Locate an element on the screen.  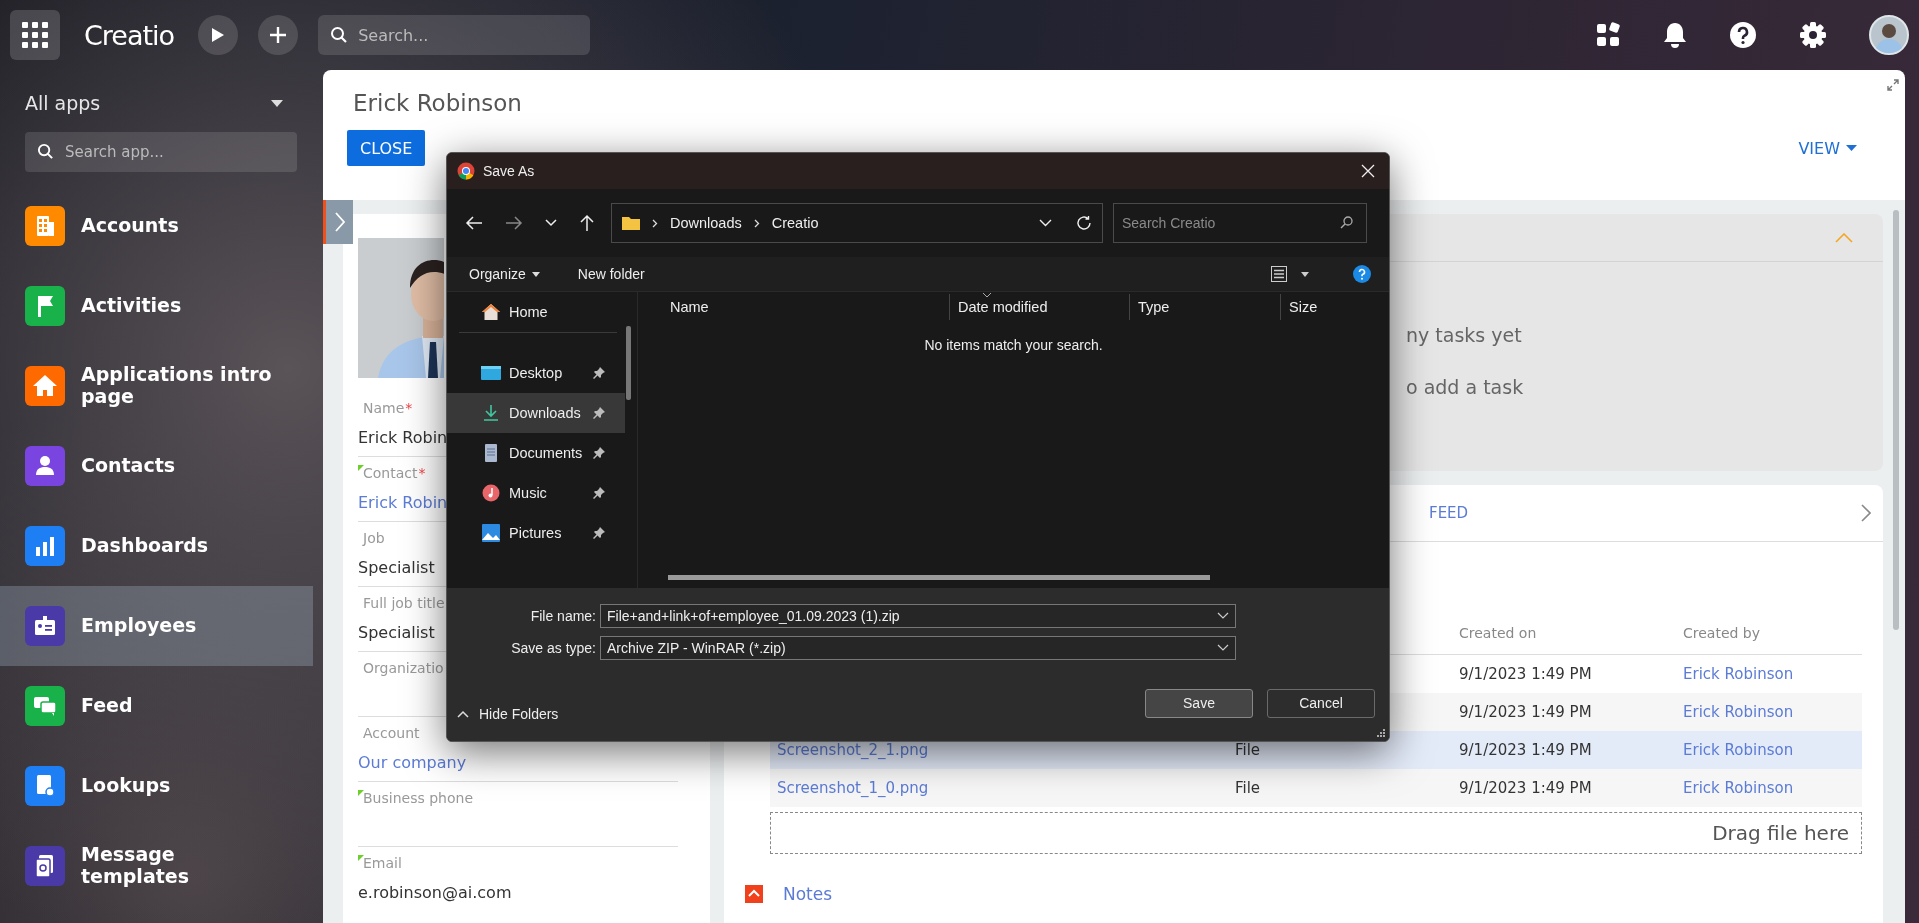
search-icon is located at coordinates (45, 151).